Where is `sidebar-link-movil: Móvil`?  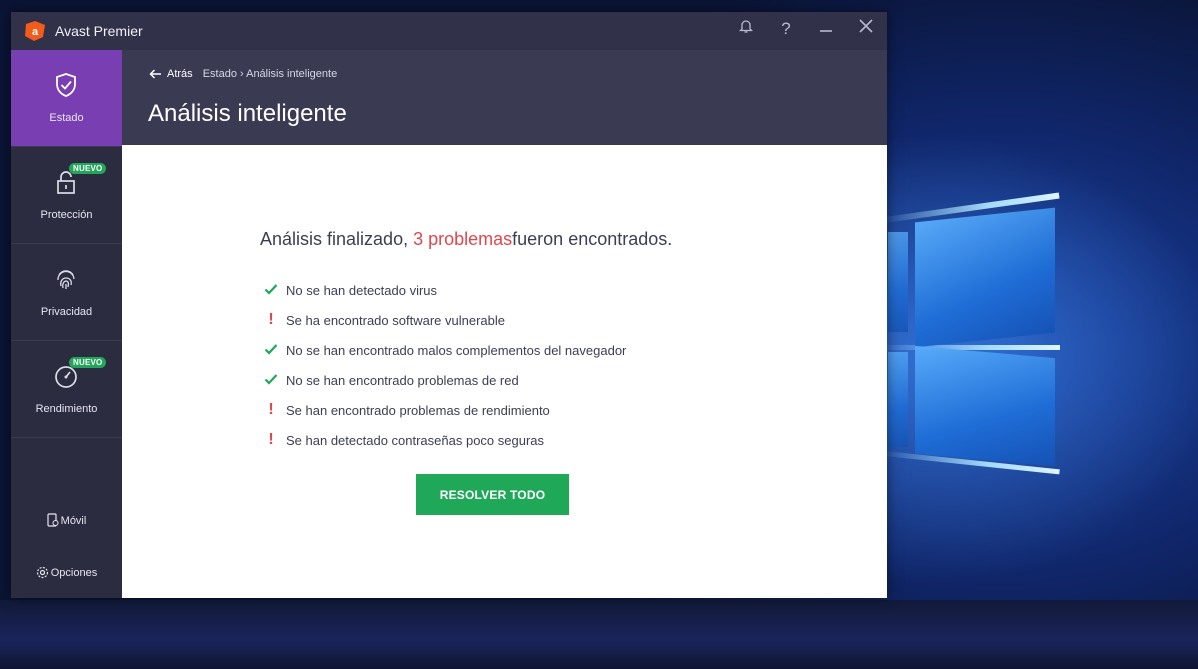
sidebar-link-movil: Móvil is located at coordinates (66, 520).